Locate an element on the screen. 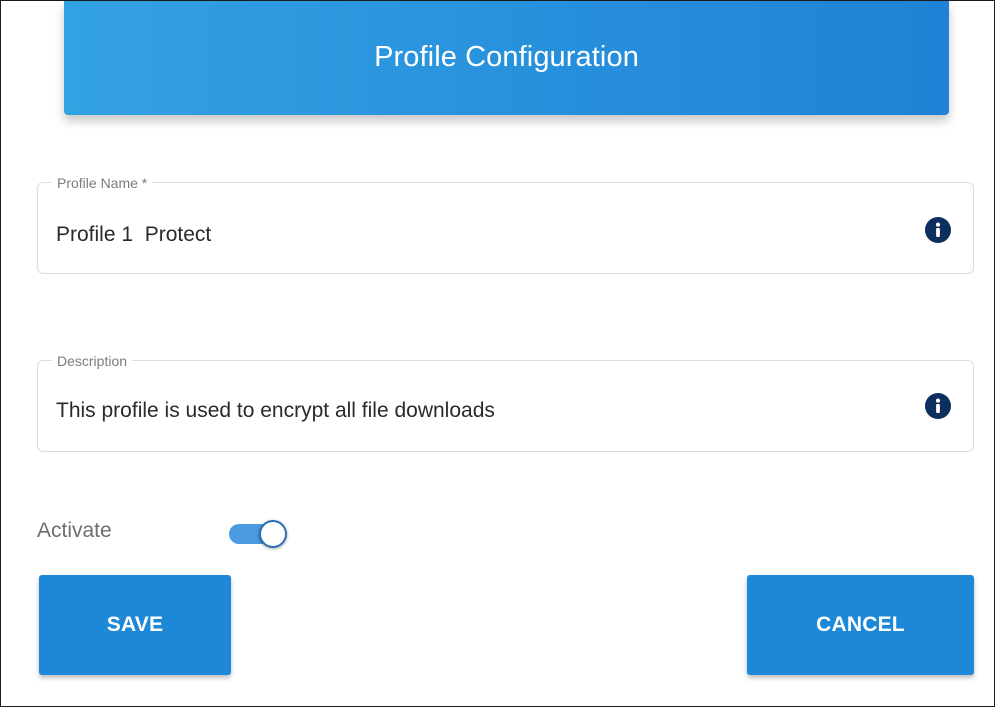  profile-name-field: Profile Name * Profile 1 Protect is located at coordinates (505, 224).